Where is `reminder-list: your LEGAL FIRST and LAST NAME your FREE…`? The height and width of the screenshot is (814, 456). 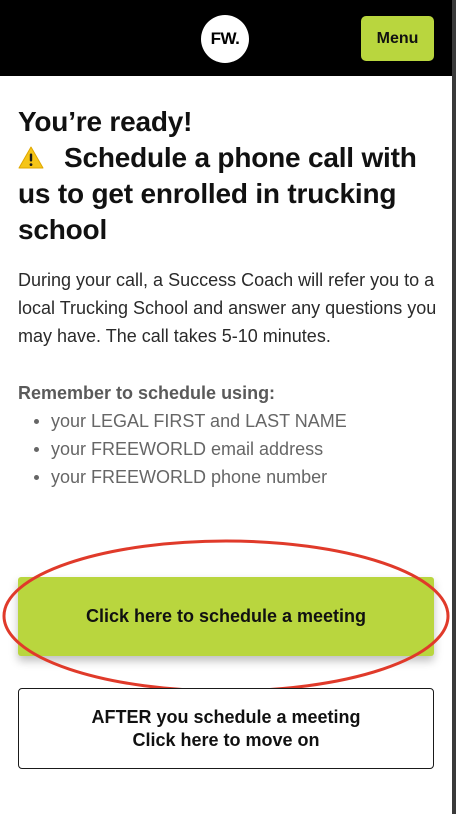
reminder-list: your LEGAL FIRST and LAST NAME your FREE… is located at coordinates (228, 449).